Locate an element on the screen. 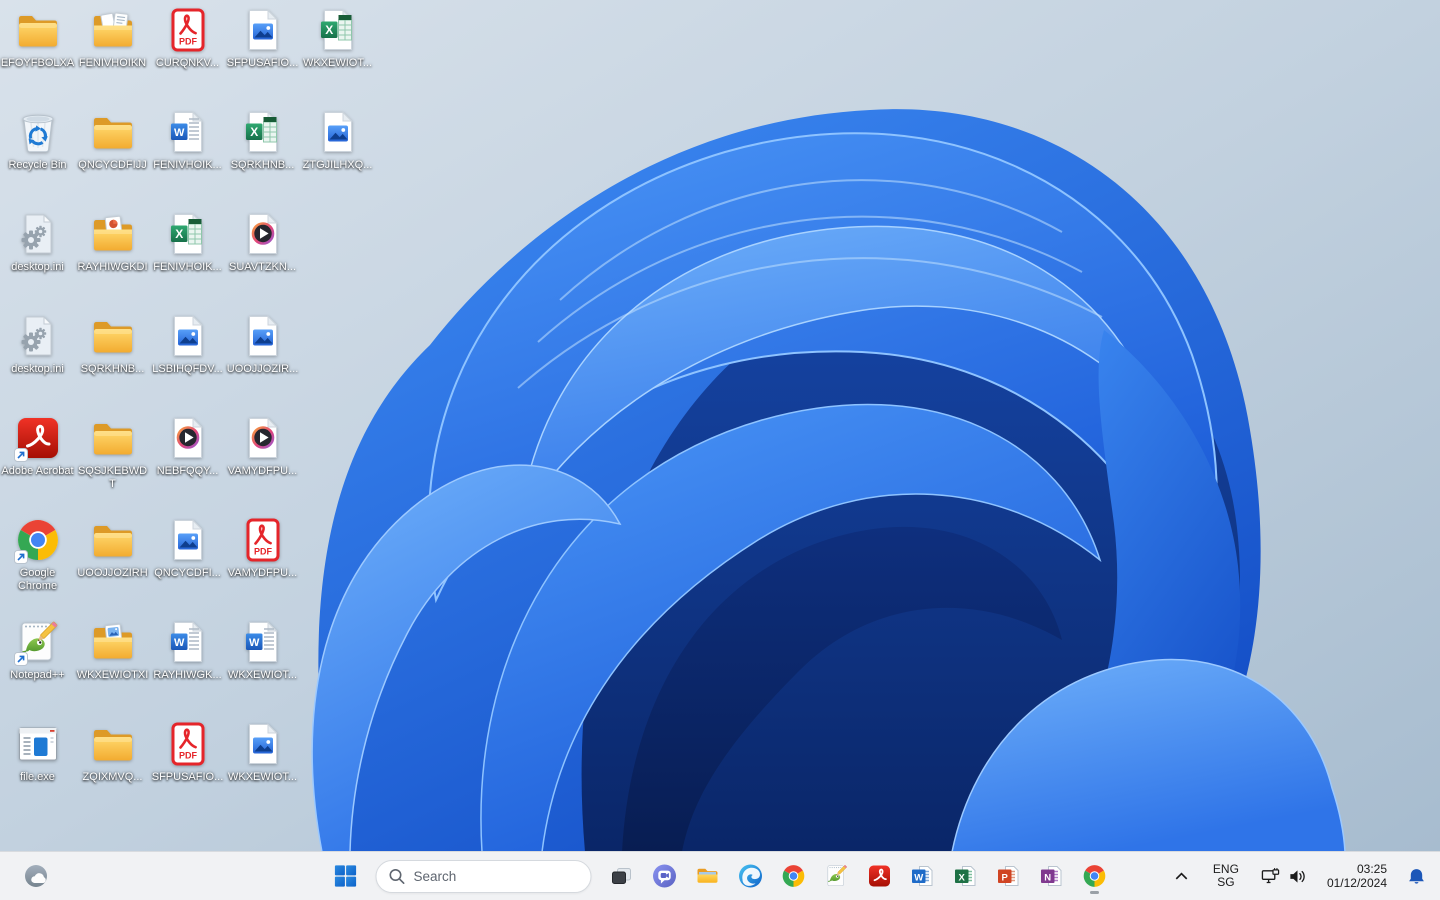 The image size is (1440, 900). search-input is located at coordinates (483, 876).